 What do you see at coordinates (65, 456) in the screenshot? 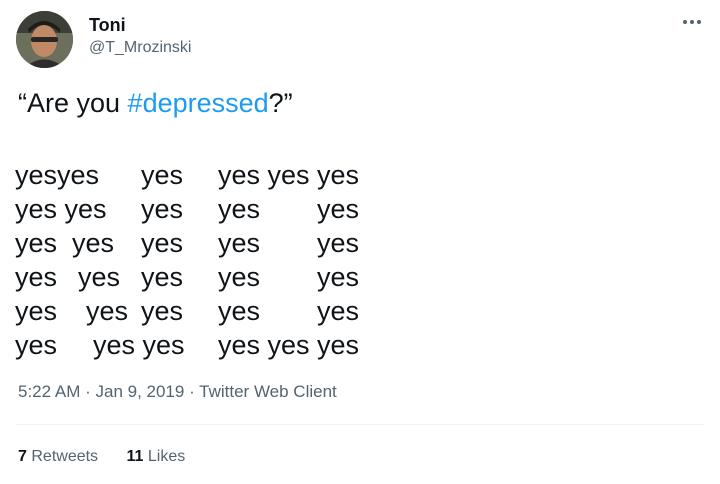
I see `retweets-label: Retweets` at bounding box center [65, 456].